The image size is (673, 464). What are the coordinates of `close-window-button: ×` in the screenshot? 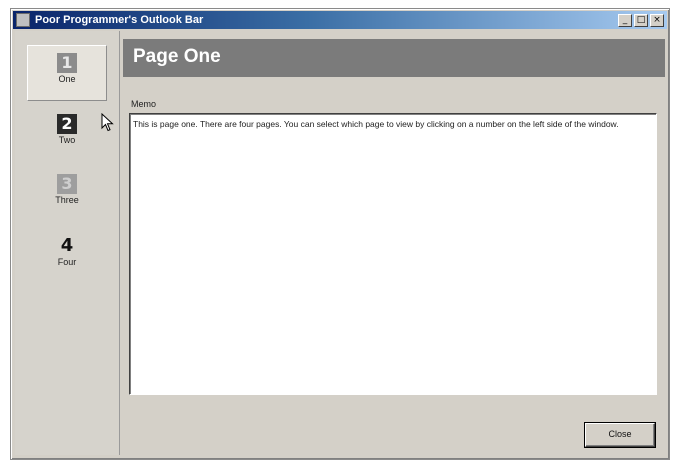 It's located at (657, 20).